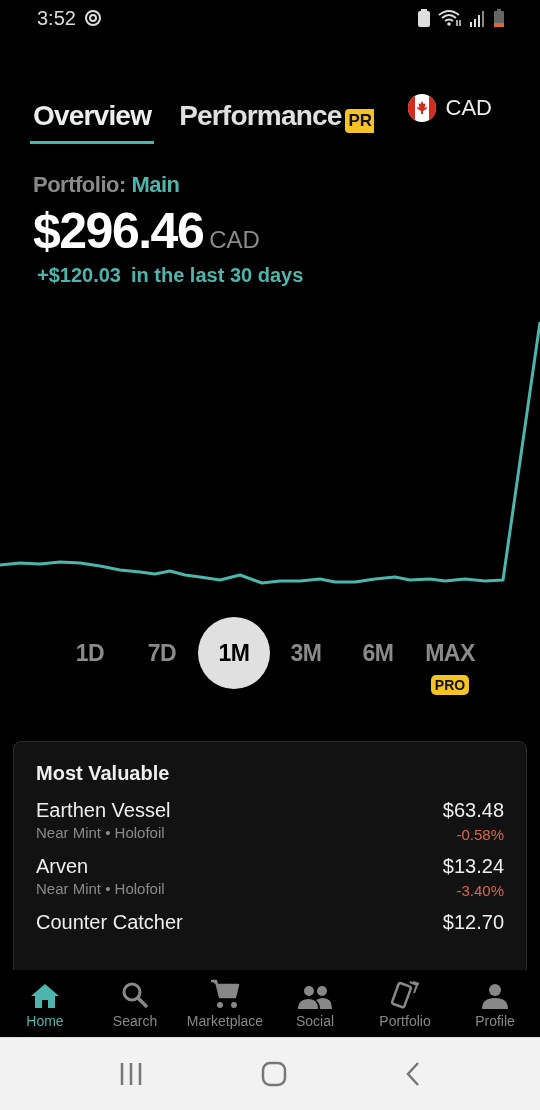  What do you see at coordinates (413, 1074) in the screenshot?
I see `back-icon` at bounding box center [413, 1074].